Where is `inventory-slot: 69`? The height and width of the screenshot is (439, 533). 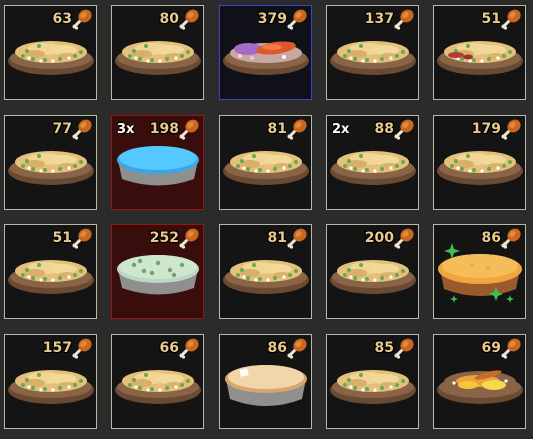 inventory-slot: 69 is located at coordinates (479, 381).